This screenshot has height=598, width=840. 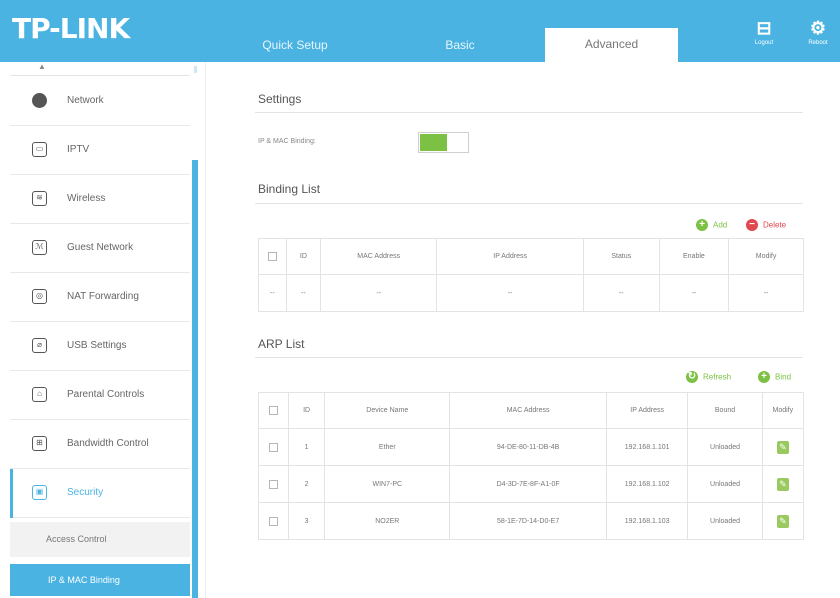 I want to click on gear-icon: ⚙, so click(x=818, y=28).